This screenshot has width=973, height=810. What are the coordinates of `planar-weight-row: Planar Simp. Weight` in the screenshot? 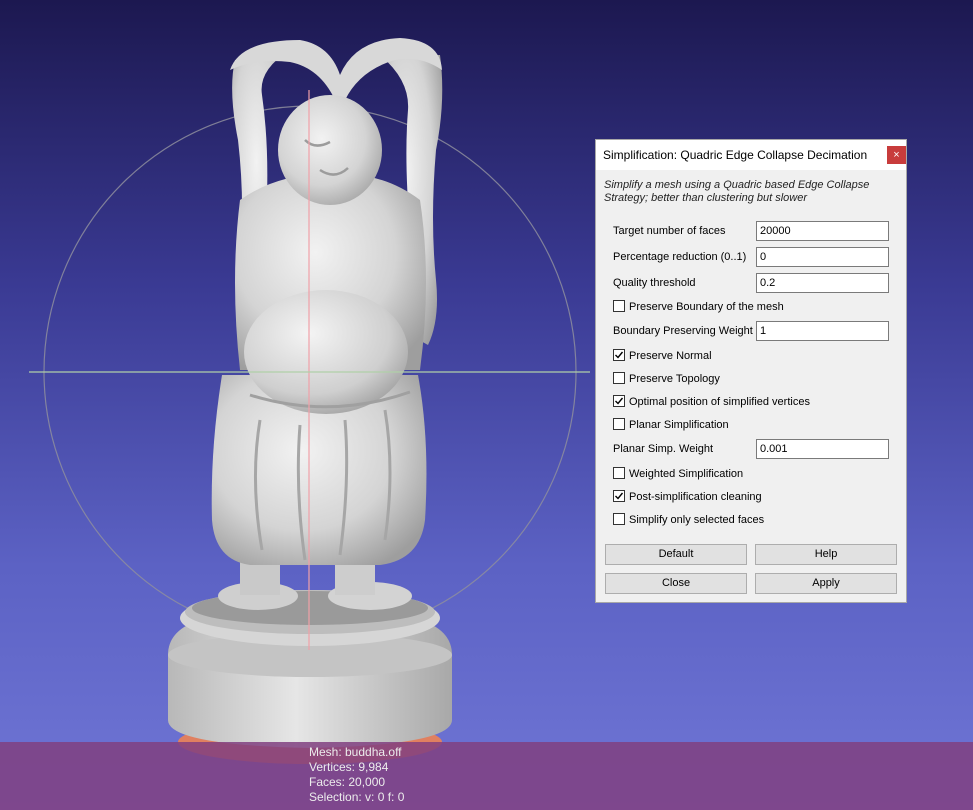 It's located at (663, 449).